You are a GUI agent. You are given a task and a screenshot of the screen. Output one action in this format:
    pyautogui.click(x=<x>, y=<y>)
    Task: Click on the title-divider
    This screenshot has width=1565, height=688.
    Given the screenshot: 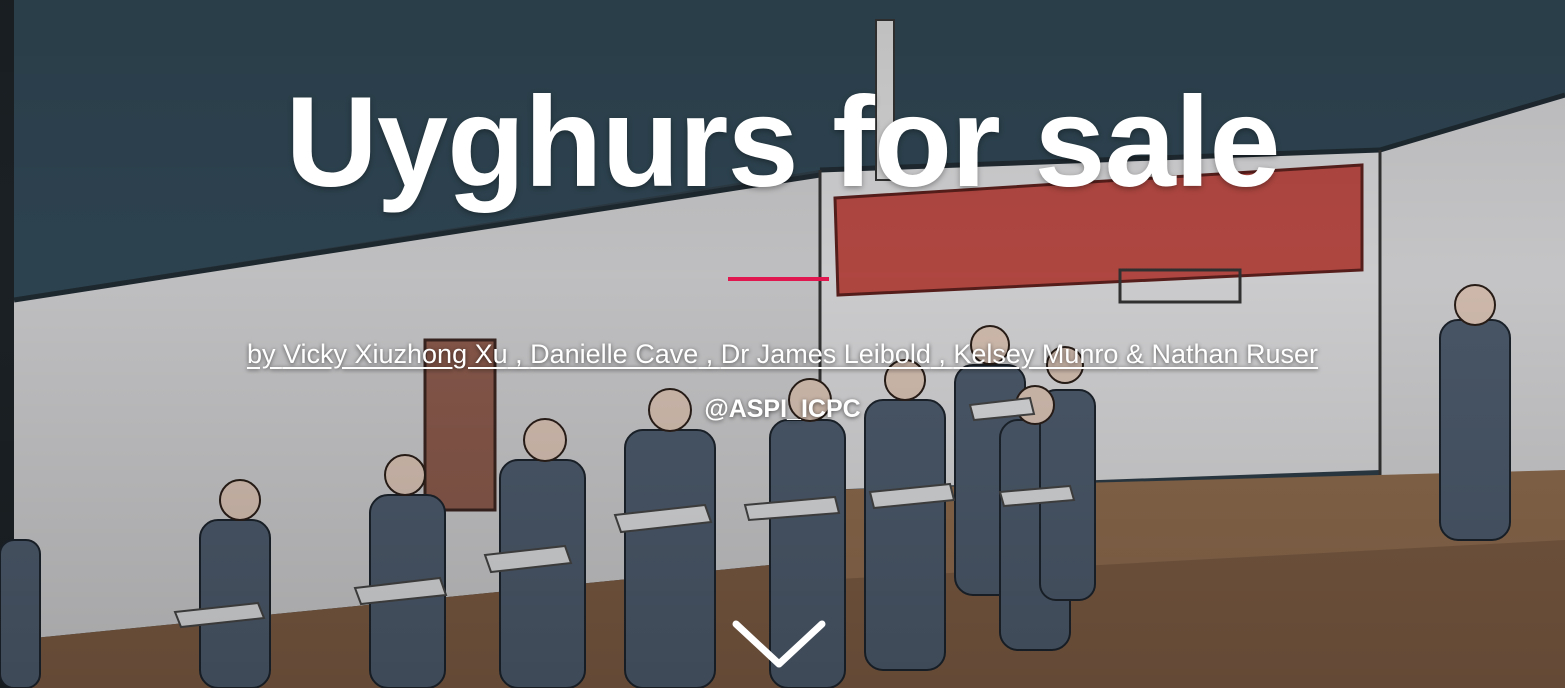 What is the action you would take?
    pyautogui.click(x=778, y=279)
    